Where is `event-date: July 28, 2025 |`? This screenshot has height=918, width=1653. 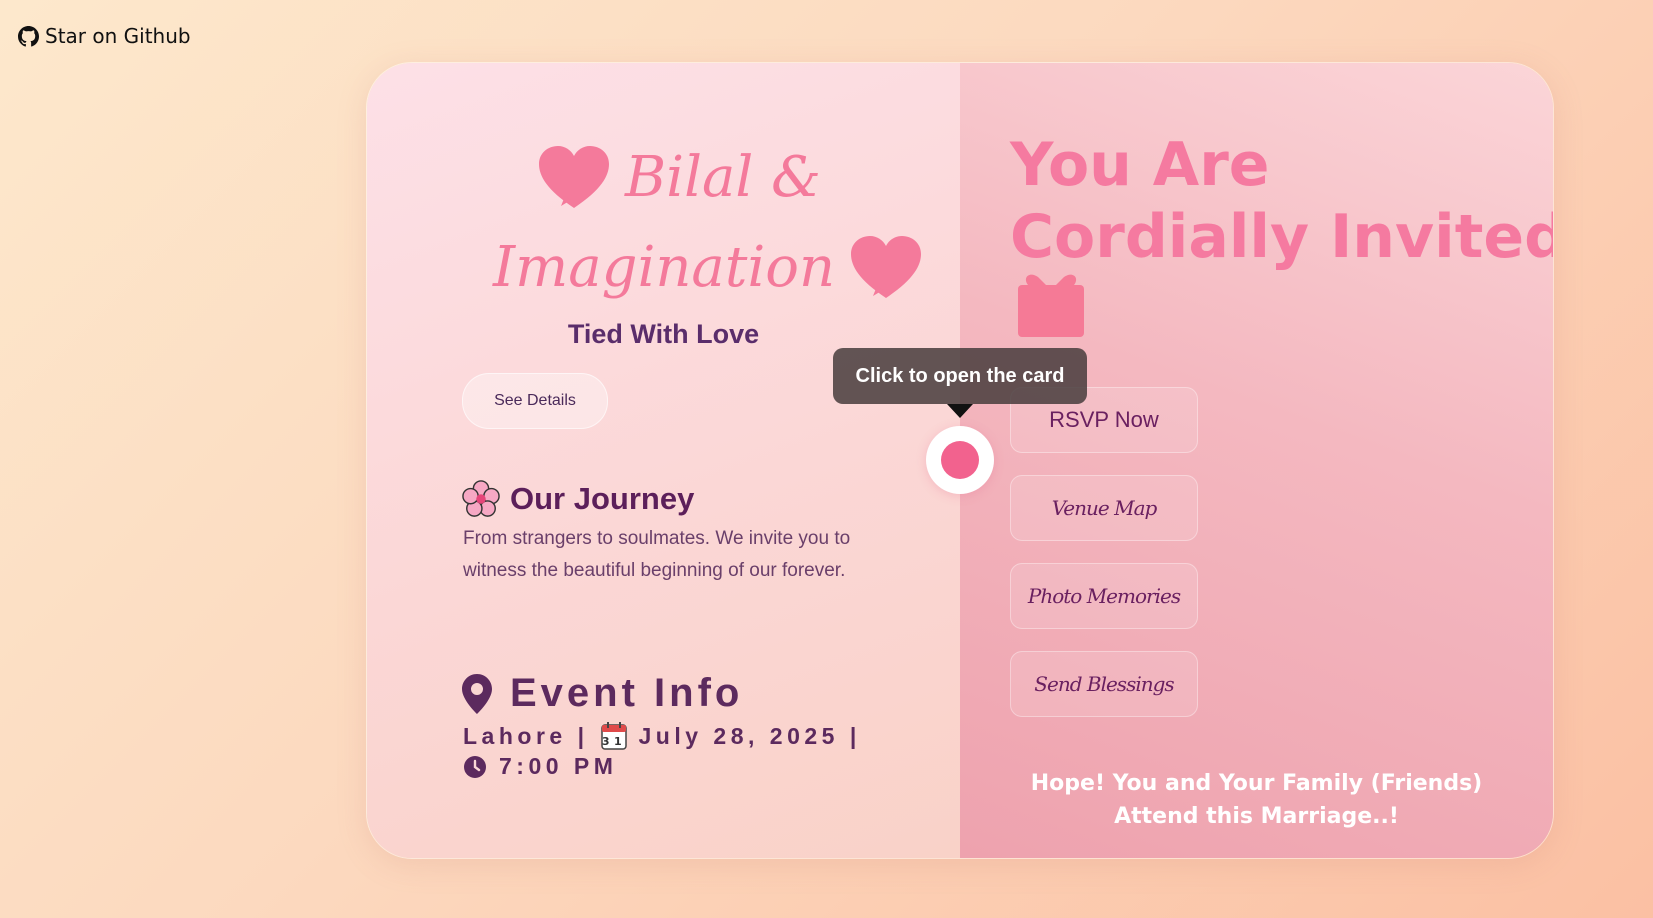 event-date: July 28, 2025 | is located at coordinates (749, 735).